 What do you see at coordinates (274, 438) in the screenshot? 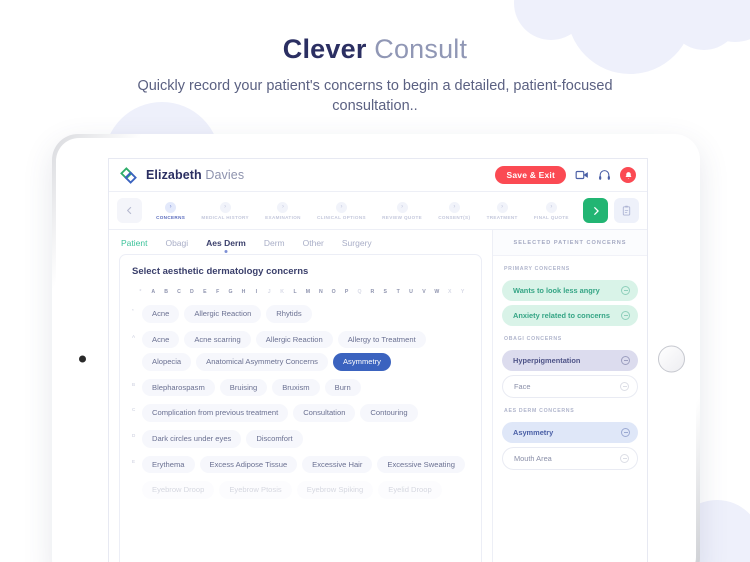
I see `concern-chip: Discomfort` at bounding box center [274, 438].